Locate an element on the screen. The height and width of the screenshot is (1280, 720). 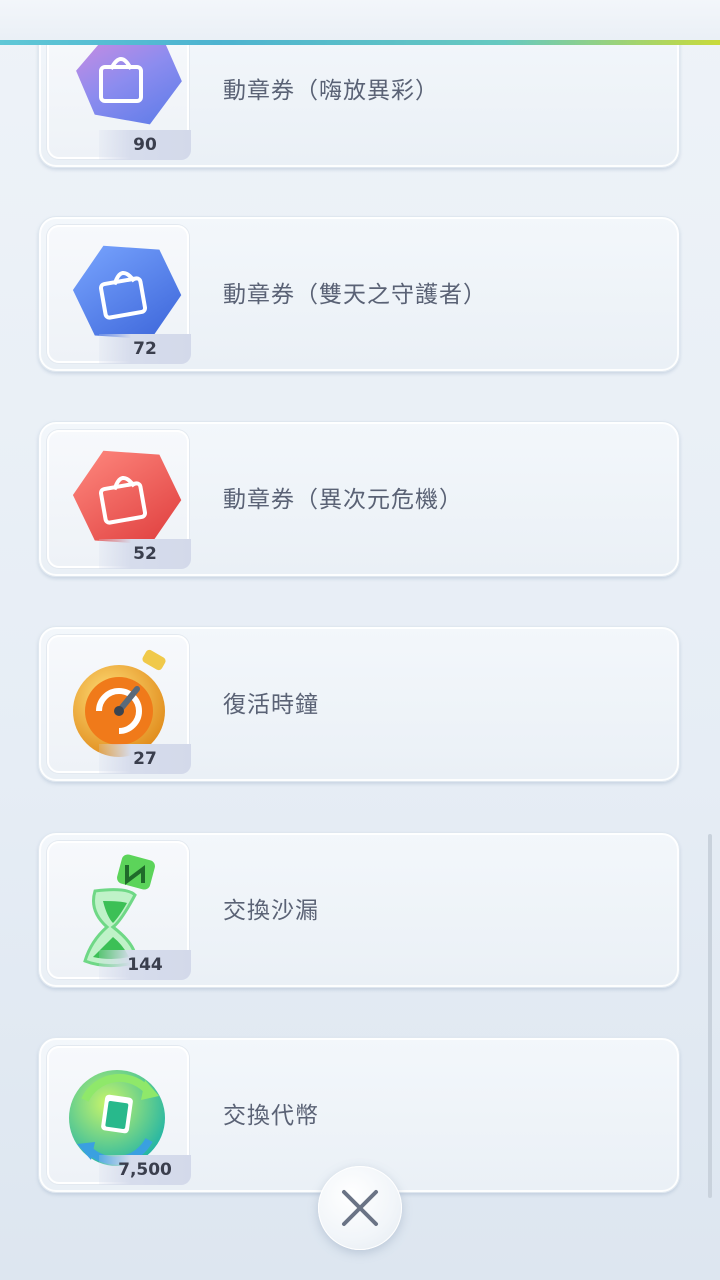
close-button is located at coordinates (360, 1208).